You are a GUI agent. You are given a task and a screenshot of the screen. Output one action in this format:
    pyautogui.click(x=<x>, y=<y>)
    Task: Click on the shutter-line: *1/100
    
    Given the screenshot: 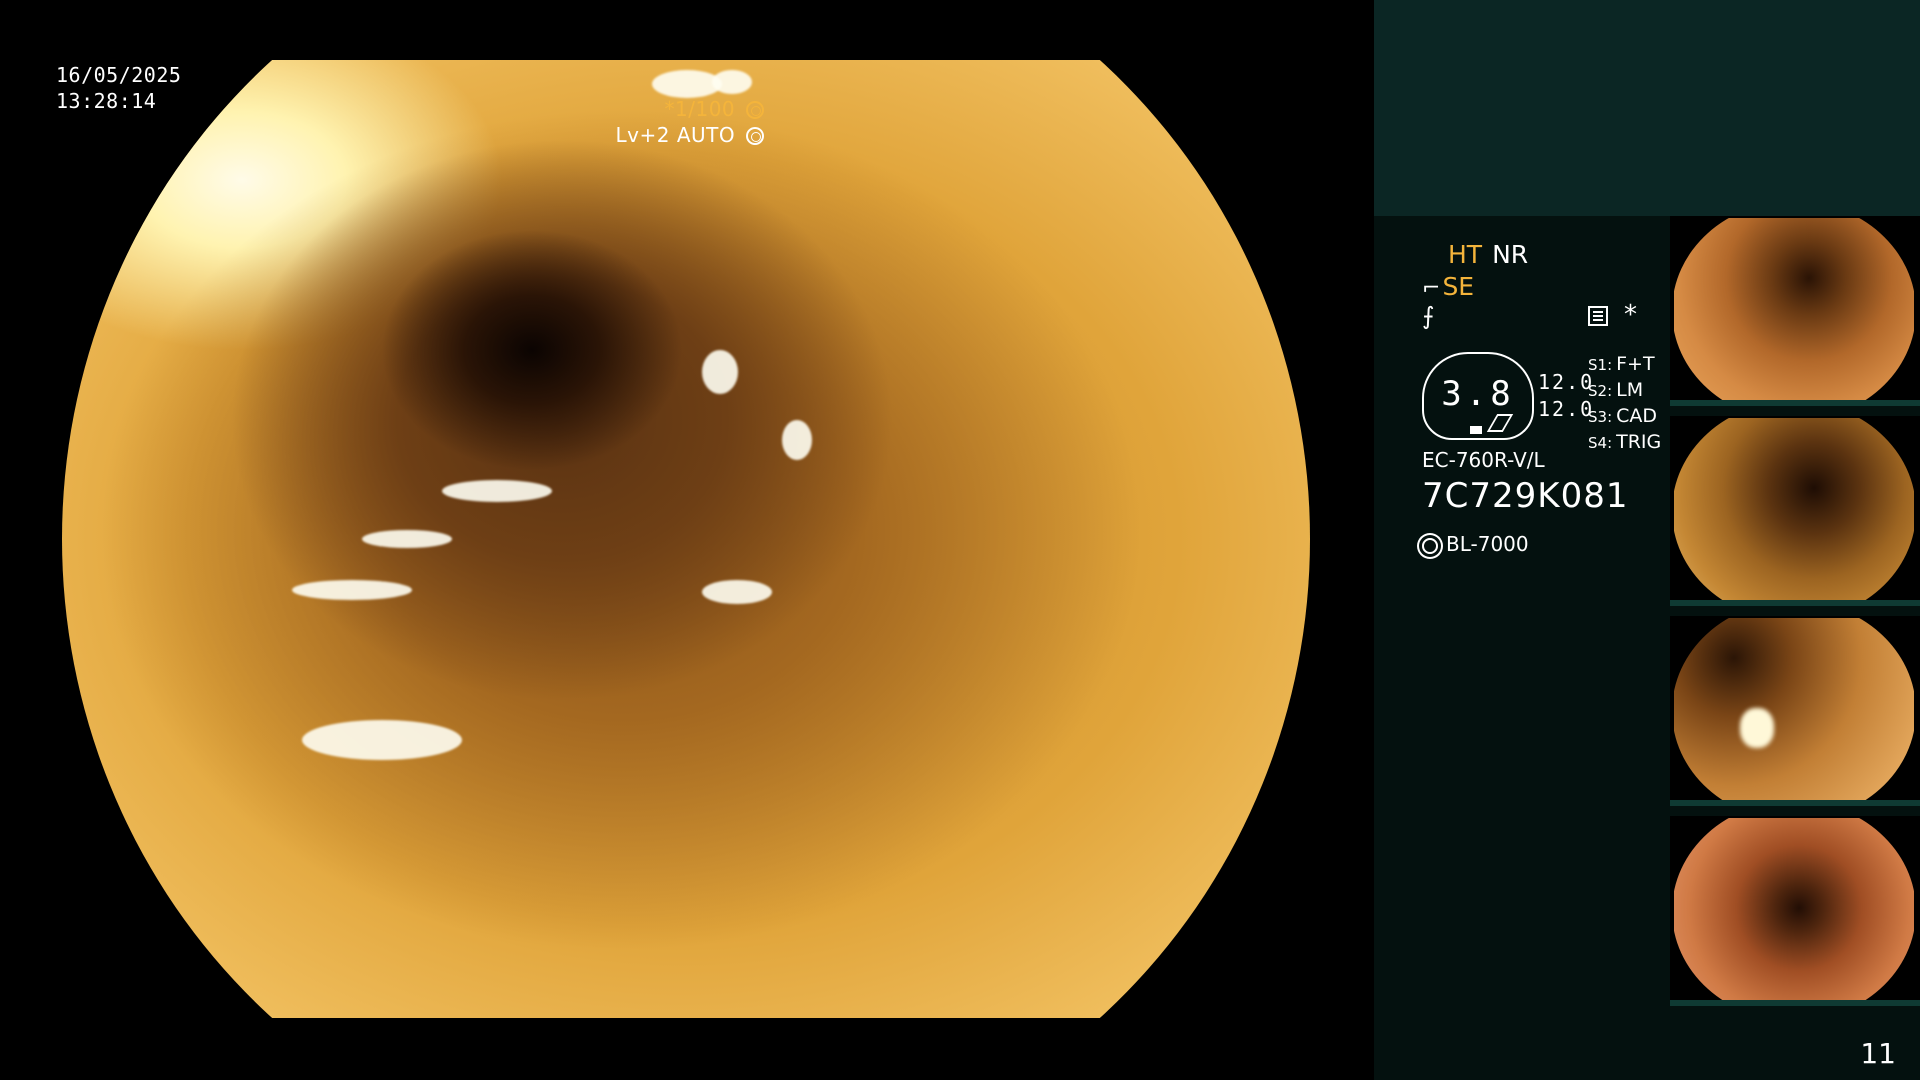 What is the action you would take?
    pyautogui.click(x=690, y=109)
    